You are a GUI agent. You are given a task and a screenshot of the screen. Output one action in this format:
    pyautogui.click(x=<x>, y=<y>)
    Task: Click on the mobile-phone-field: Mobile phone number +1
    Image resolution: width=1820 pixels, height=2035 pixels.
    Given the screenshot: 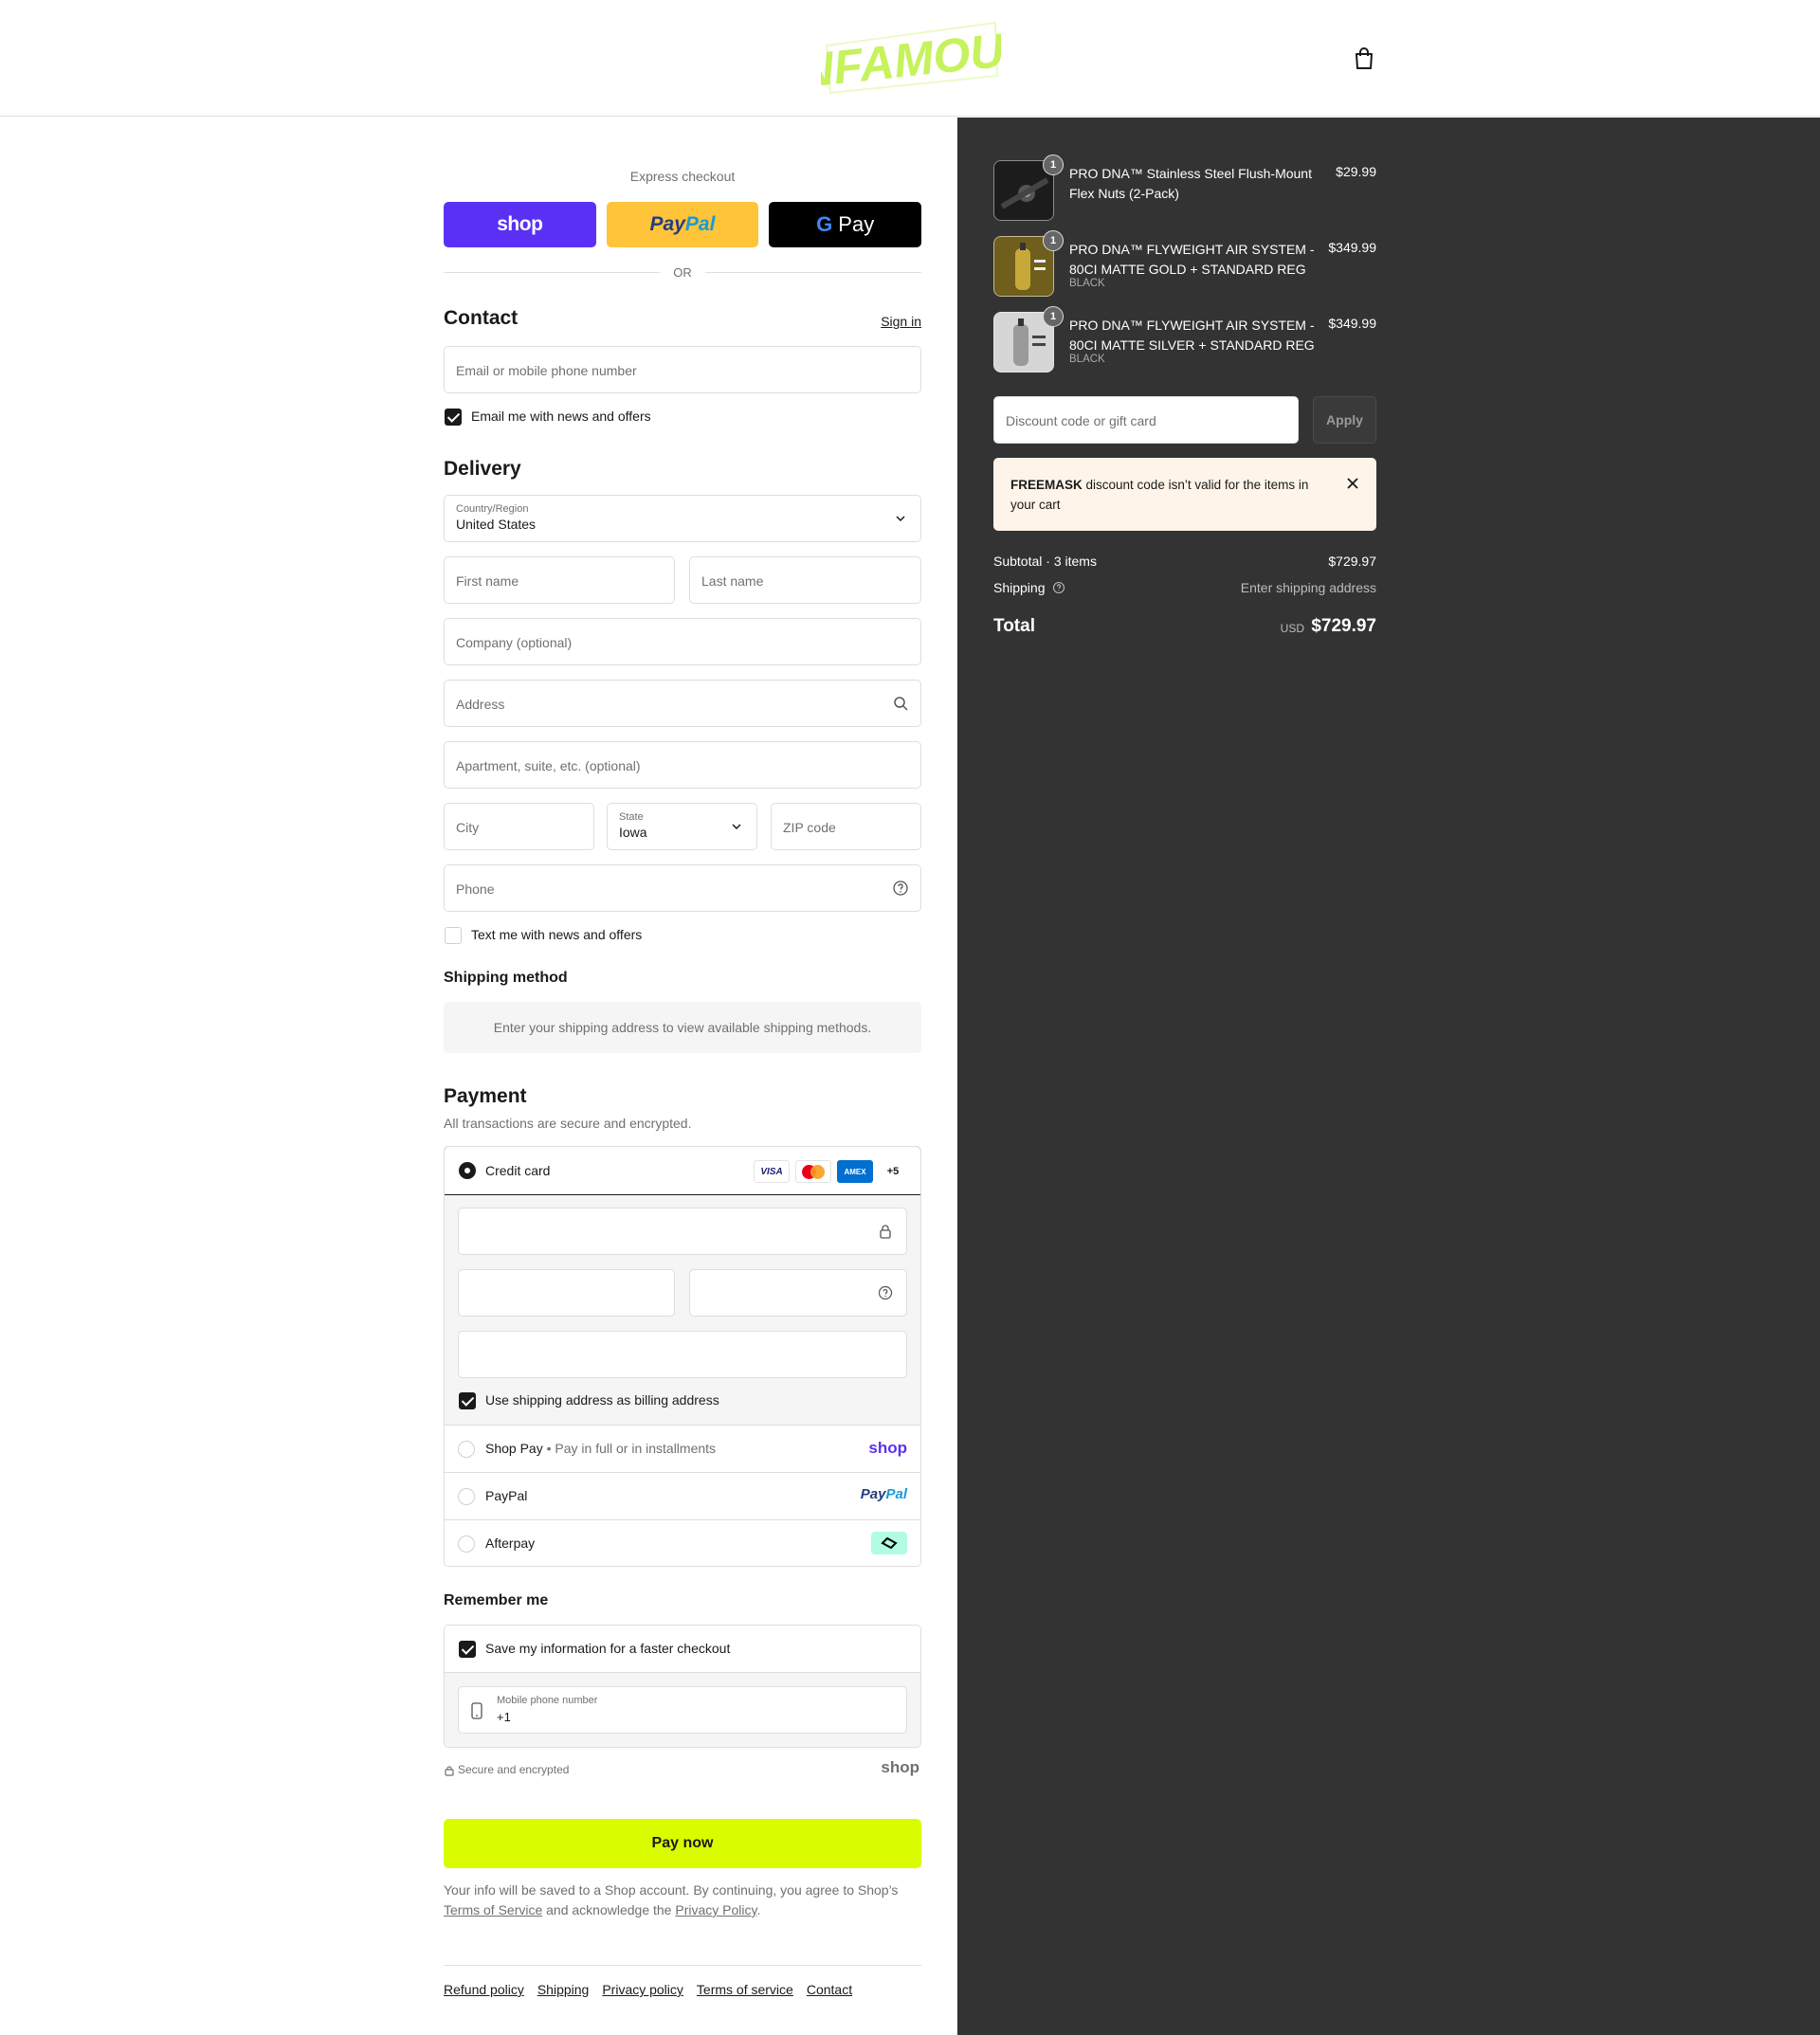 What is the action you would take?
    pyautogui.click(x=682, y=1710)
    